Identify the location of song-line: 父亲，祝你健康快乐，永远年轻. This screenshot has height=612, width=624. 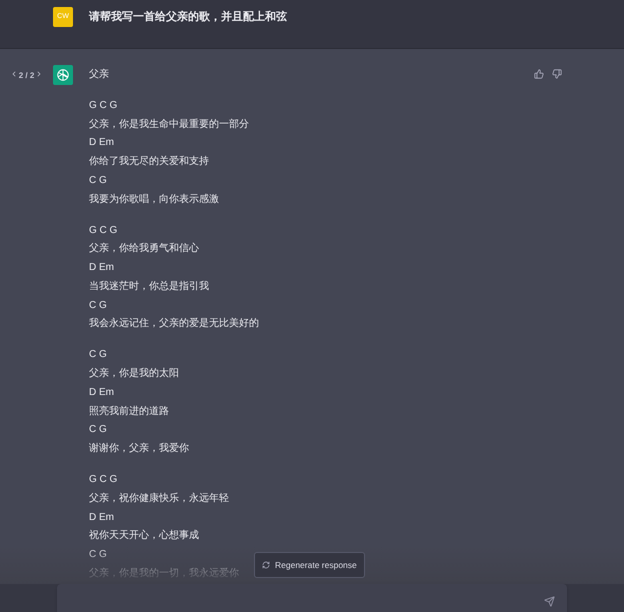
(159, 499).